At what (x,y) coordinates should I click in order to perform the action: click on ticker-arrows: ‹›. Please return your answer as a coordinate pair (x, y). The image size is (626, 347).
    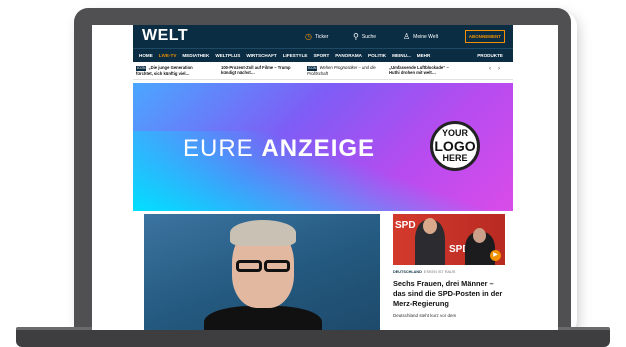
    Looking at the image, I should click on (498, 69).